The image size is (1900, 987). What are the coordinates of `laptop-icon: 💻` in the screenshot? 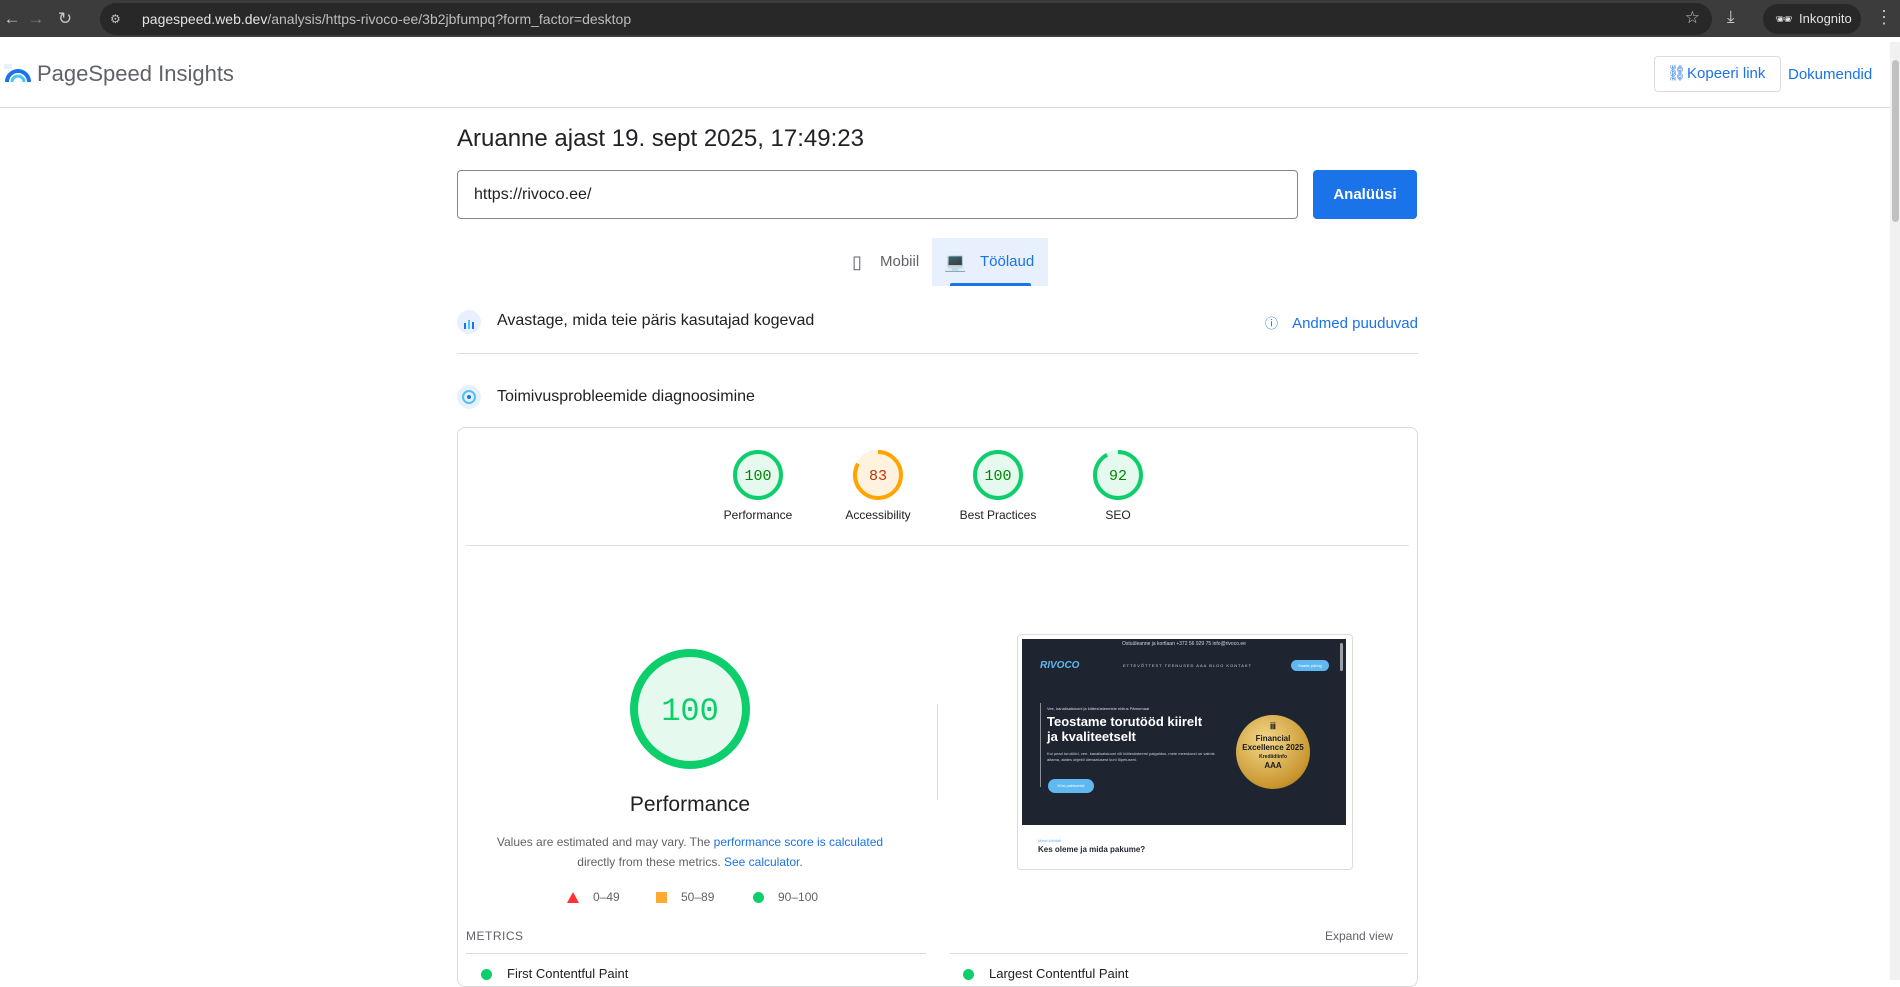 It's located at (955, 262).